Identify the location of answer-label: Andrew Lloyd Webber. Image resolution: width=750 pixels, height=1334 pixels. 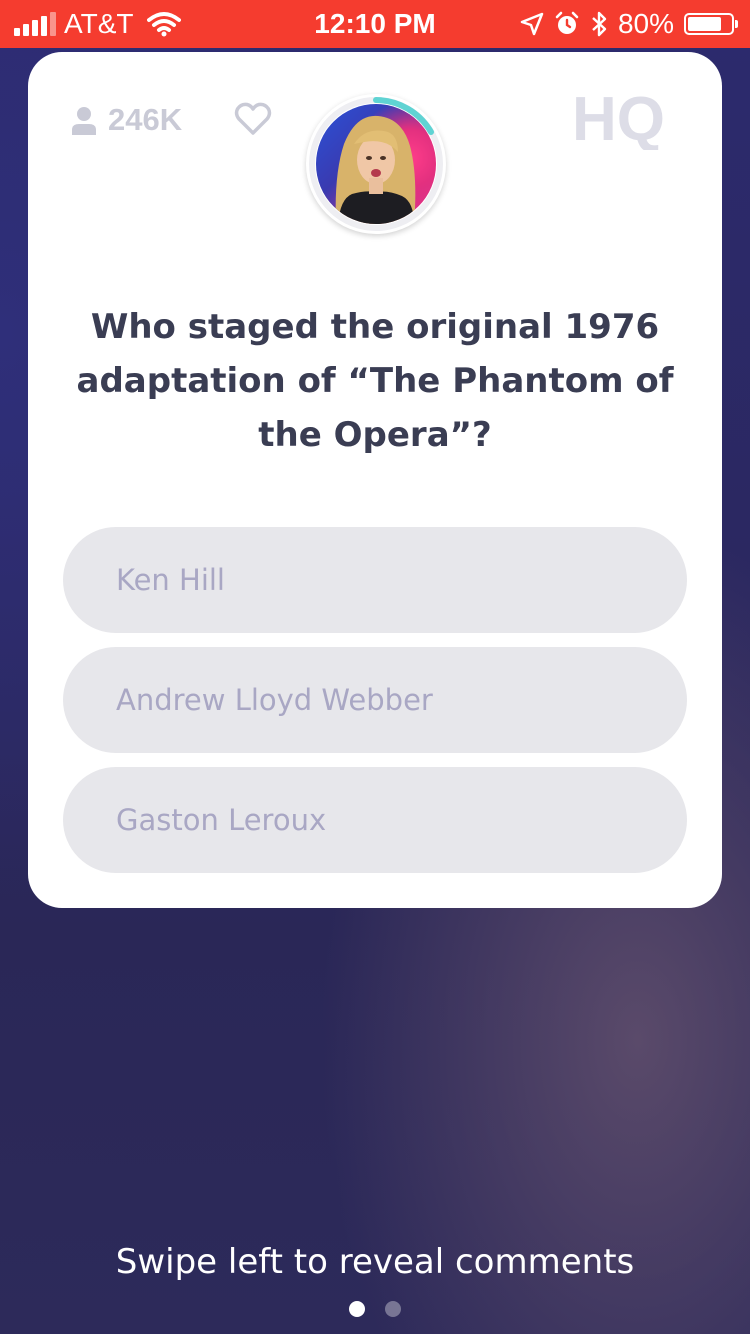
(274, 700).